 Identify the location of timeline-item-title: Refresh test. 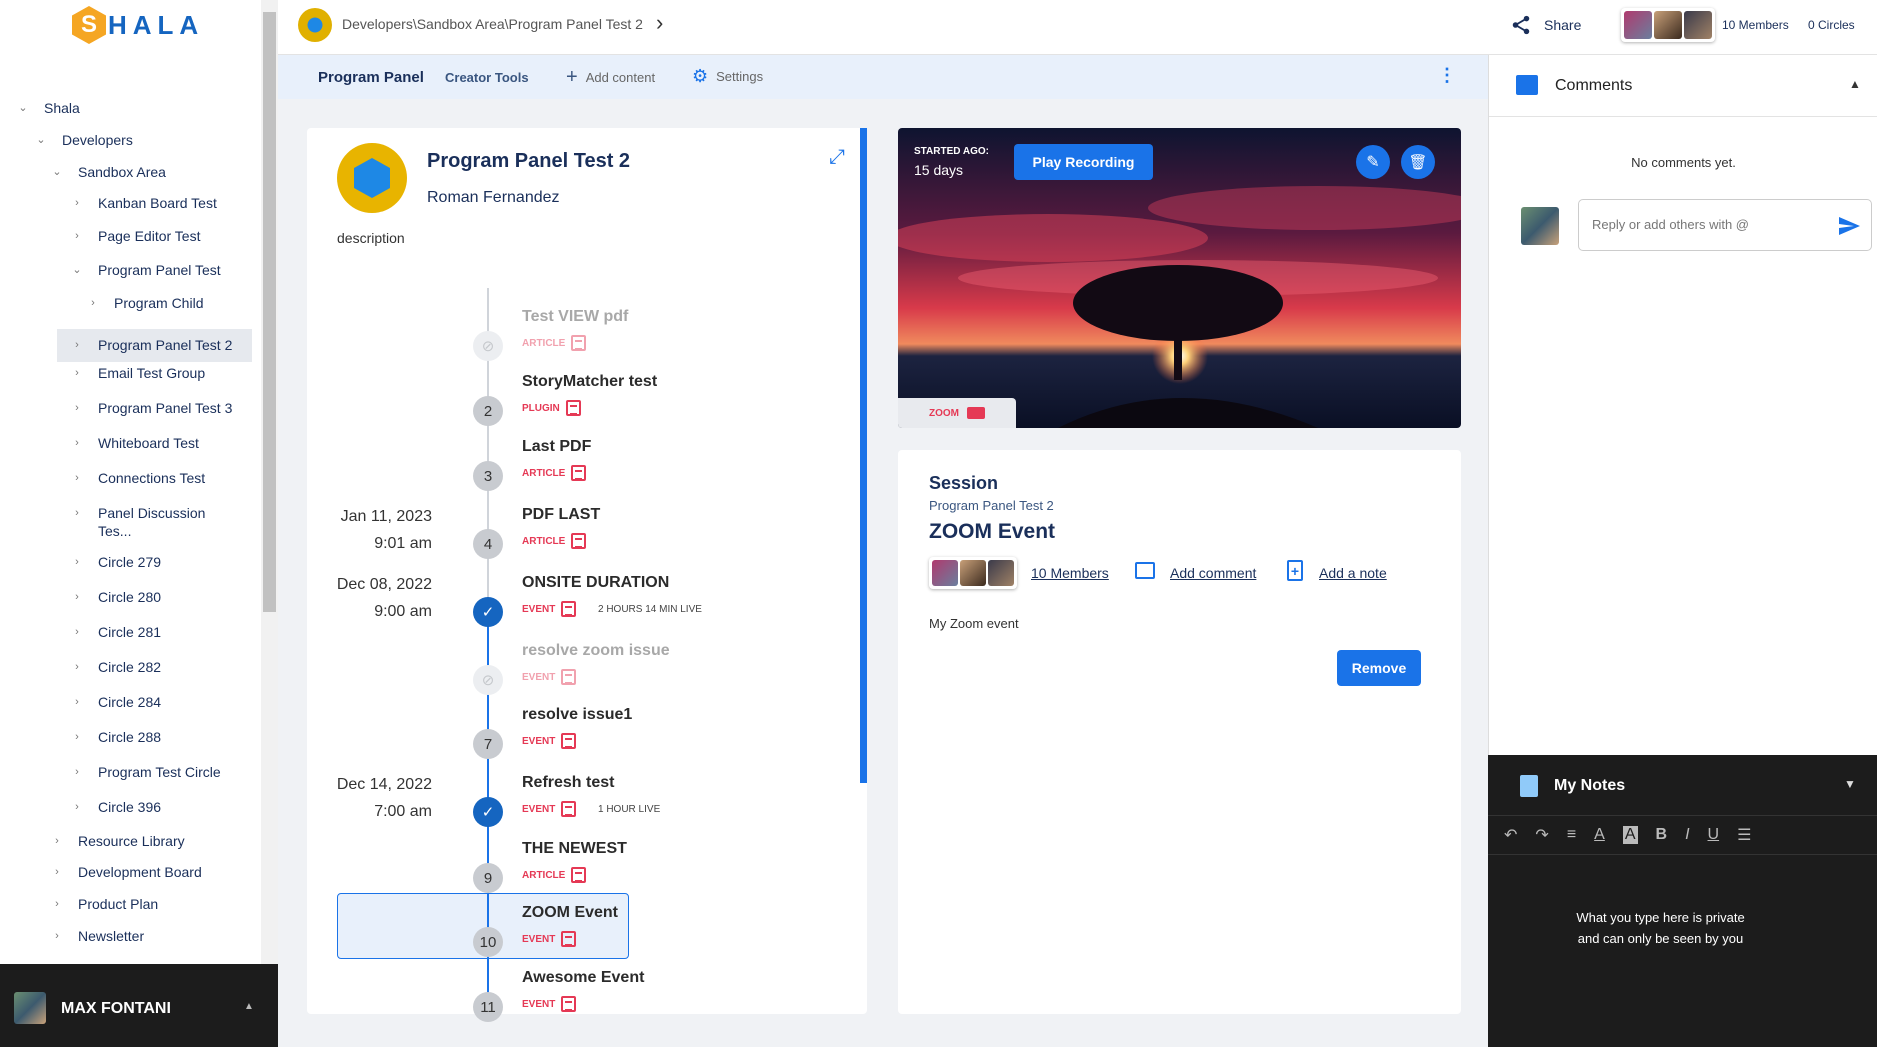
(568, 783).